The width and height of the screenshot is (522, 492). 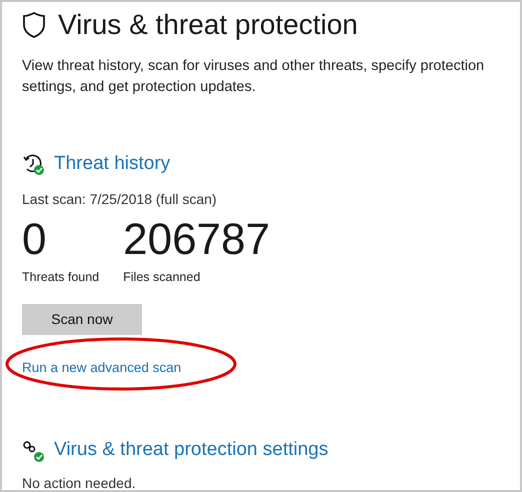 What do you see at coordinates (61, 277) in the screenshot?
I see `stat-label: Threats found` at bounding box center [61, 277].